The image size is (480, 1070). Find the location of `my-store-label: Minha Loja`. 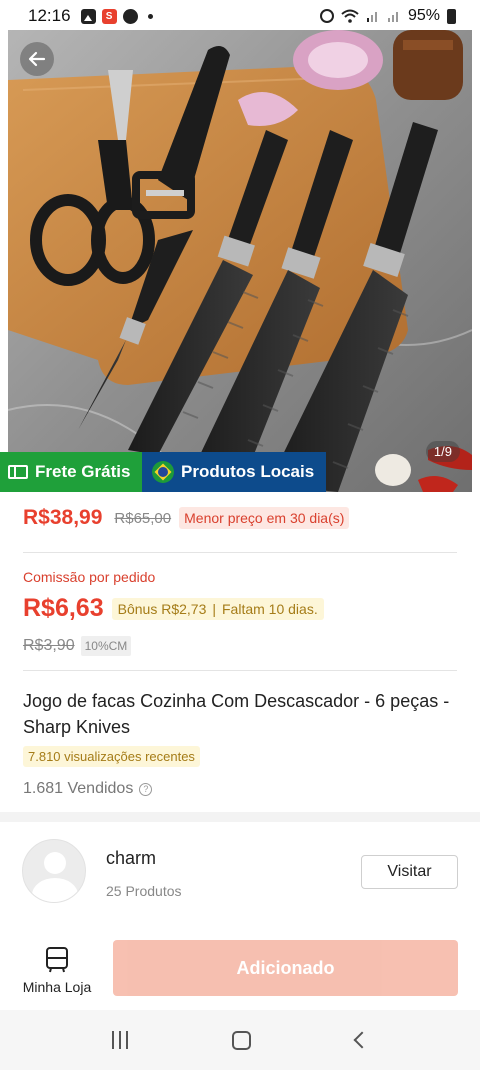

my-store-label: Minha Loja is located at coordinates (57, 987).